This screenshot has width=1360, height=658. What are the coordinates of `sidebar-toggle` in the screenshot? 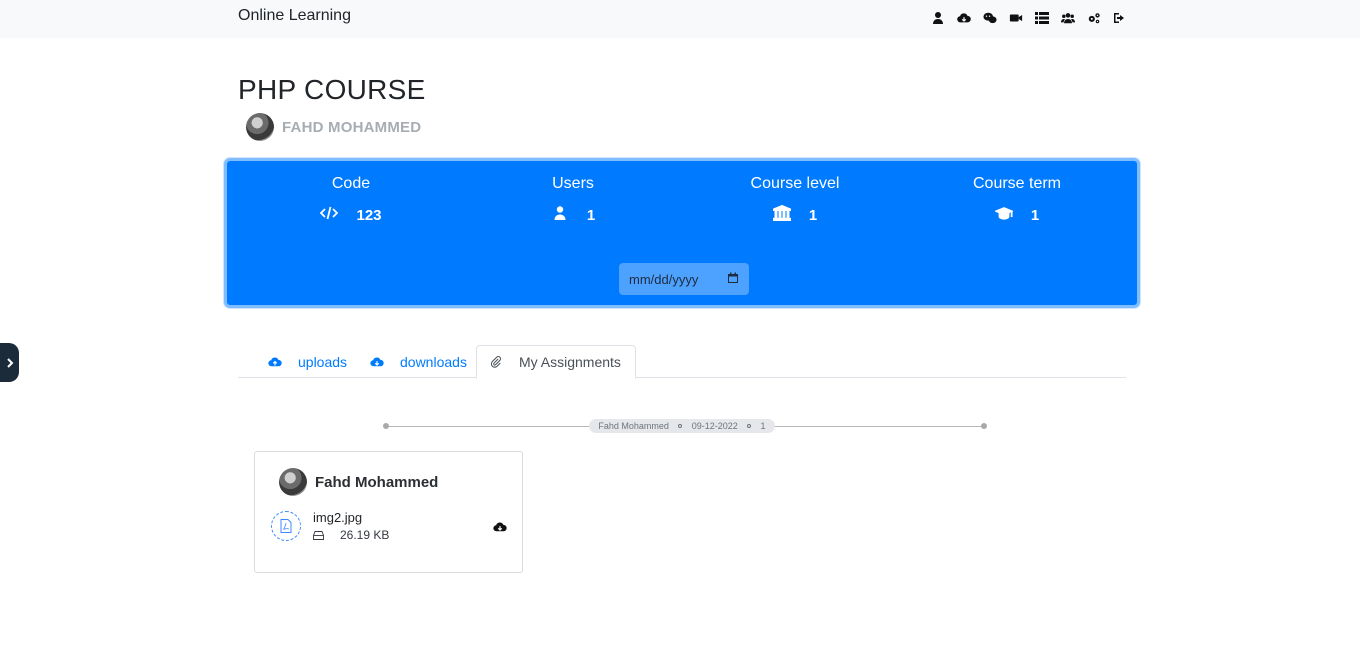 It's located at (9, 362).